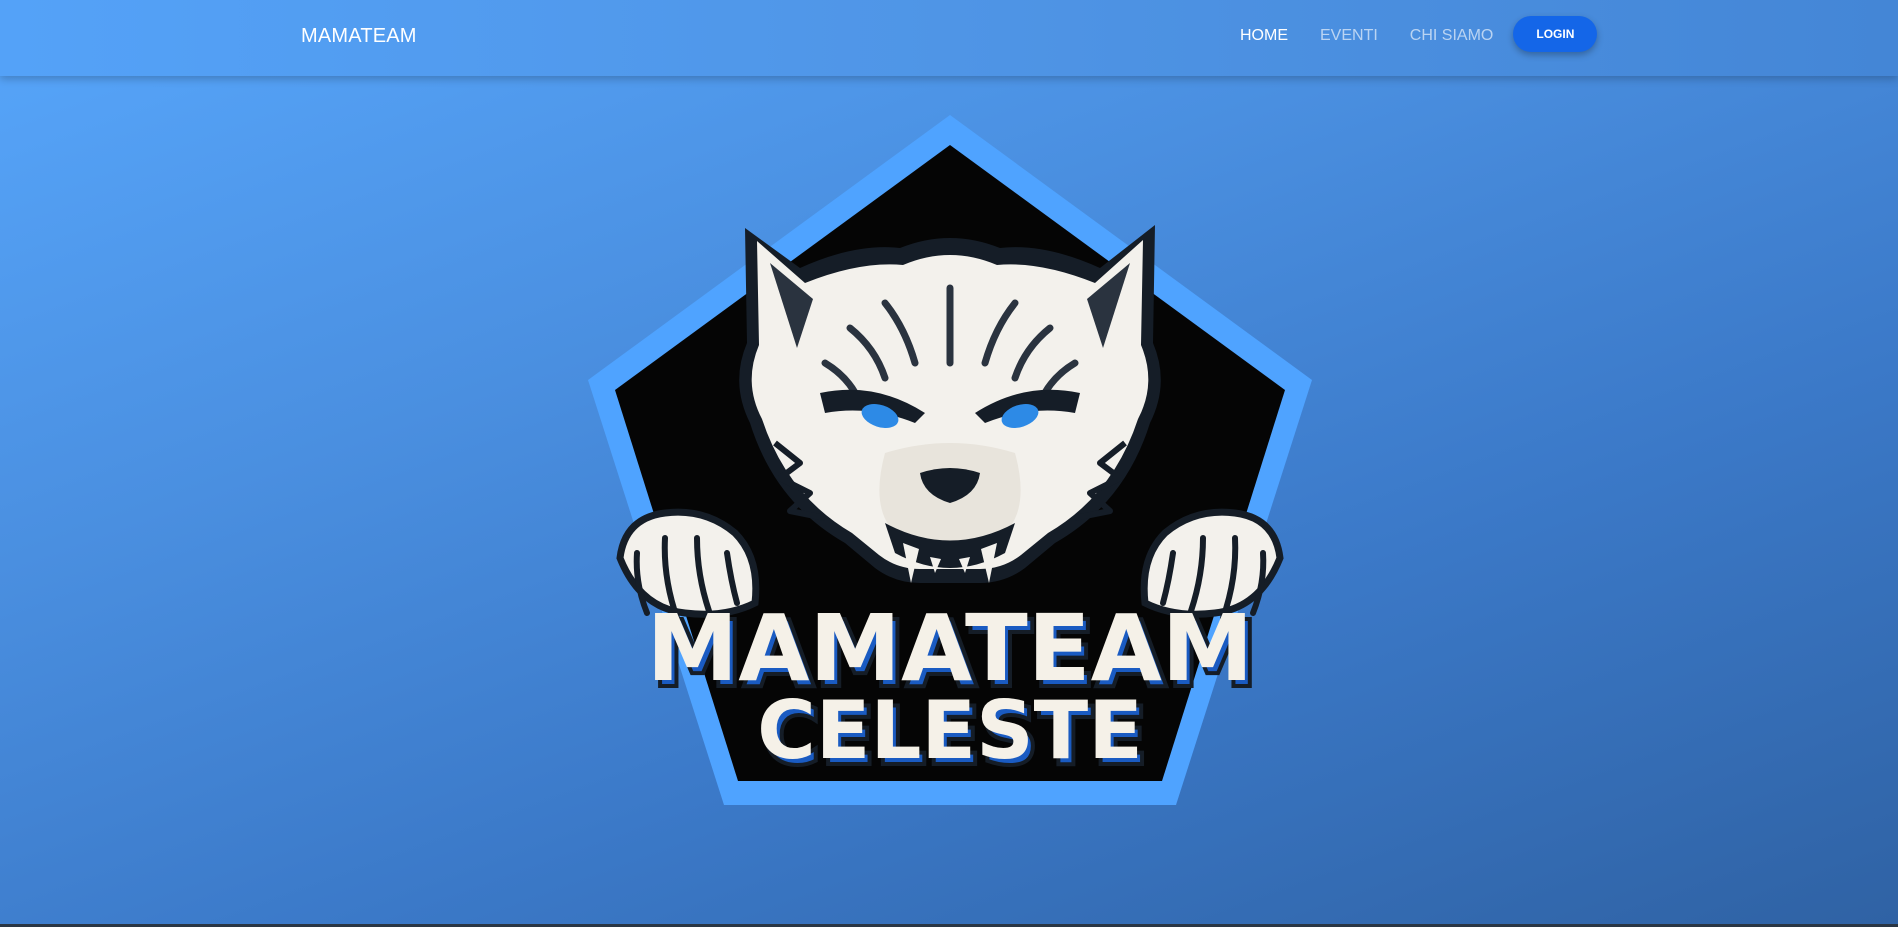  Describe the element at coordinates (1264, 36) in the screenshot. I see `nav-home-link: HOME` at that location.